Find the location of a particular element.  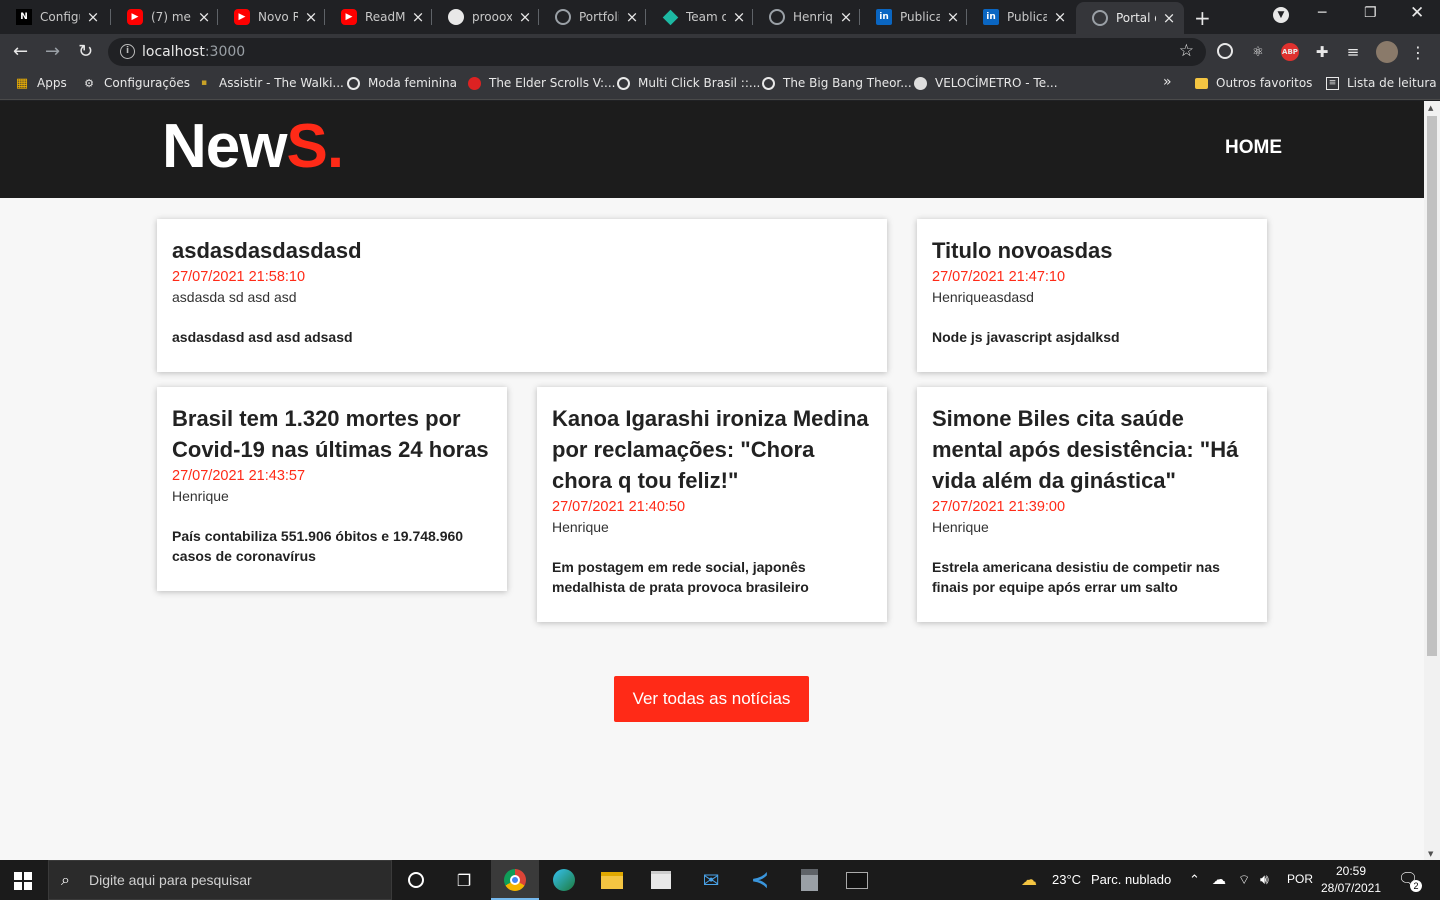

bookmarks-overflow-icon: » is located at coordinates (1167, 82).